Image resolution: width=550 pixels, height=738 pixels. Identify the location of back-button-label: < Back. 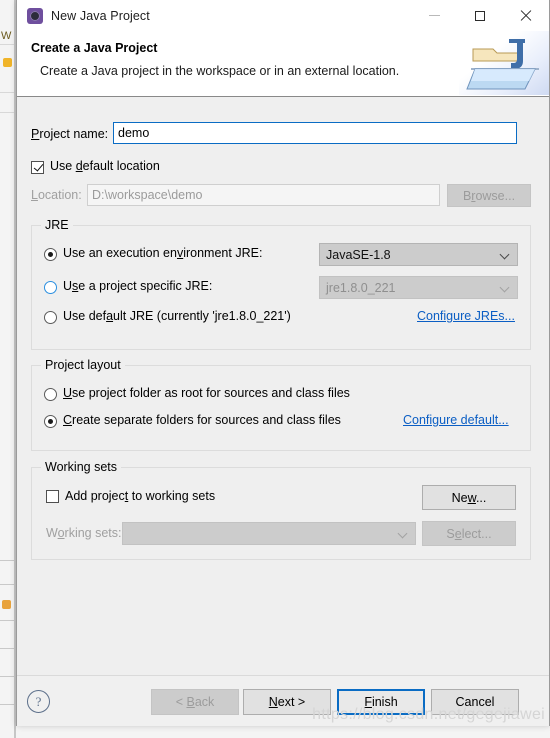
(195, 702).